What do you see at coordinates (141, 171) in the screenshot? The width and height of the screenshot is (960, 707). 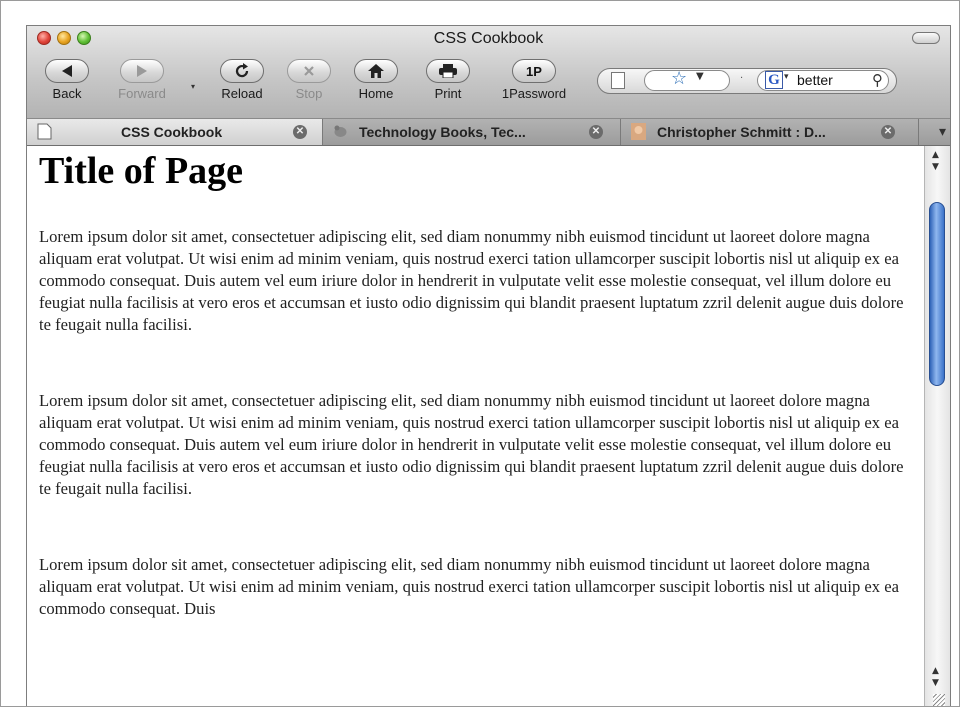 I see `page-title: Title of Page` at bounding box center [141, 171].